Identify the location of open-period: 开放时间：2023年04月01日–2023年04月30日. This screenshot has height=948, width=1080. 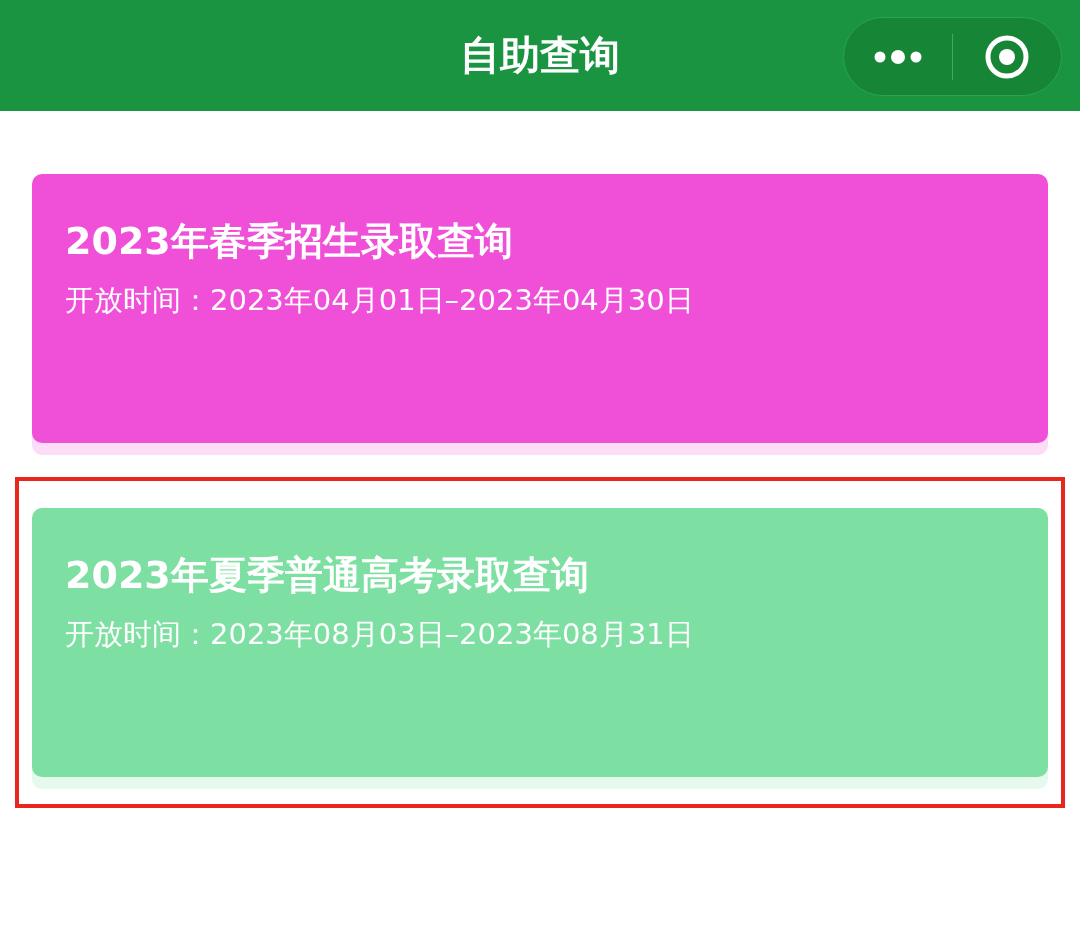
(380, 300).